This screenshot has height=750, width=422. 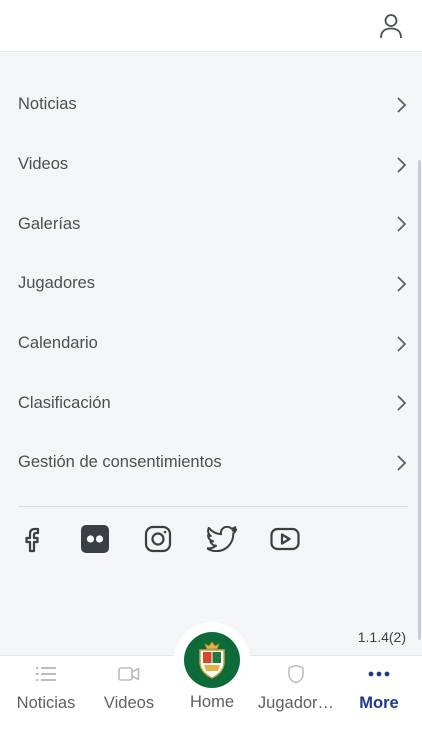 What do you see at coordinates (43, 164) in the screenshot?
I see `menu-item-label: Videos` at bounding box center [43, 164].